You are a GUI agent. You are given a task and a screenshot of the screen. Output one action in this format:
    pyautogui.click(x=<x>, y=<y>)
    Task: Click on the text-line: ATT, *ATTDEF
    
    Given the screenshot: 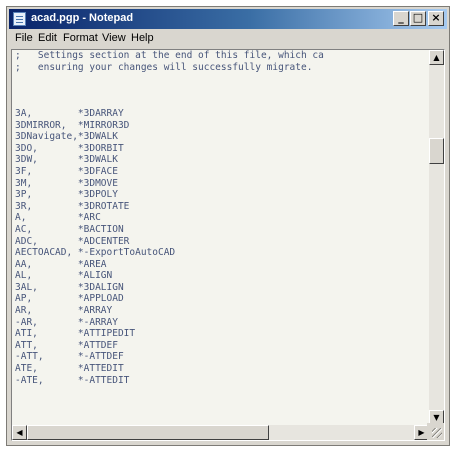 What is the action you would take?
    pyautogui.click(x=66, y=345)
    